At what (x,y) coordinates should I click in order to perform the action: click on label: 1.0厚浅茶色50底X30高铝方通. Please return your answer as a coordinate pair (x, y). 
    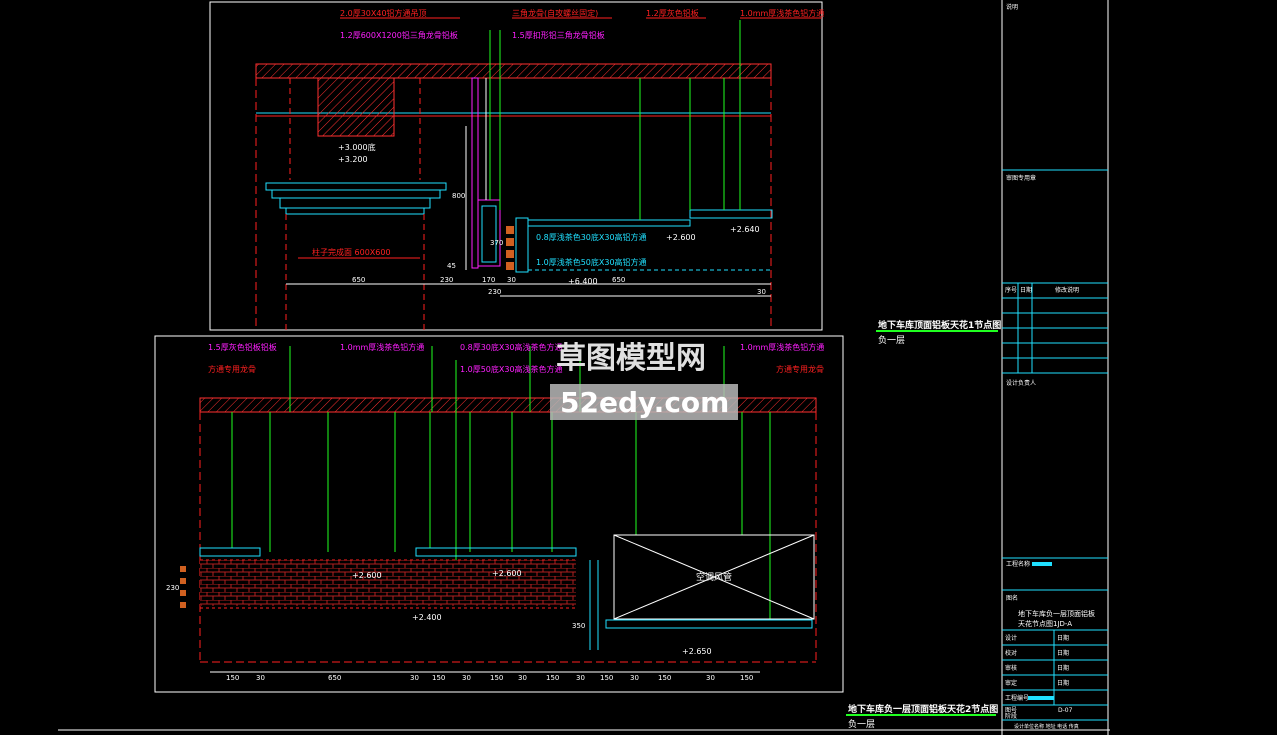
    Looking at the image, I should click on (591, 262).